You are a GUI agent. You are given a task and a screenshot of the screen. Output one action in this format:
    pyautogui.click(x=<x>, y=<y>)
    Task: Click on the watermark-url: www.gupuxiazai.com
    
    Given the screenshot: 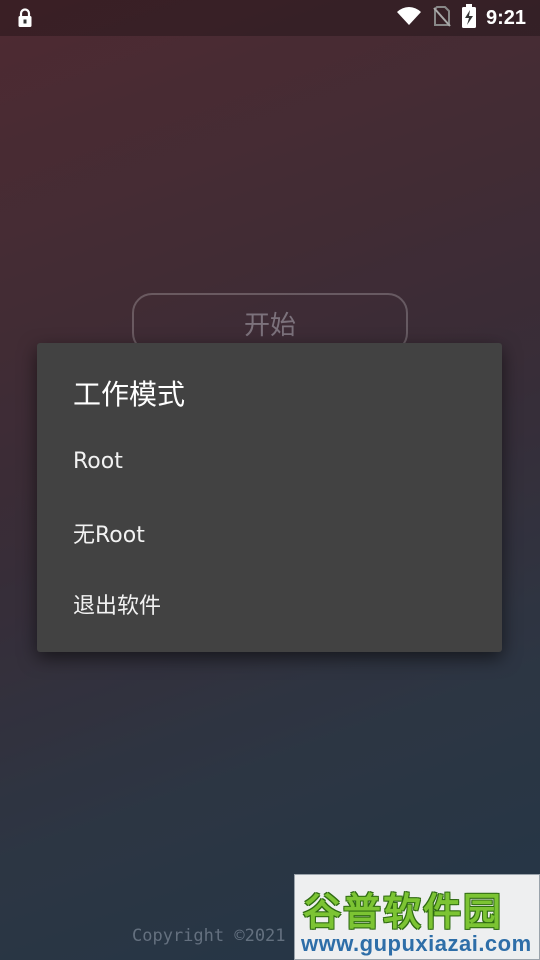 What is the action you would take?
    pyautogui.click(x=416, y=943)
    